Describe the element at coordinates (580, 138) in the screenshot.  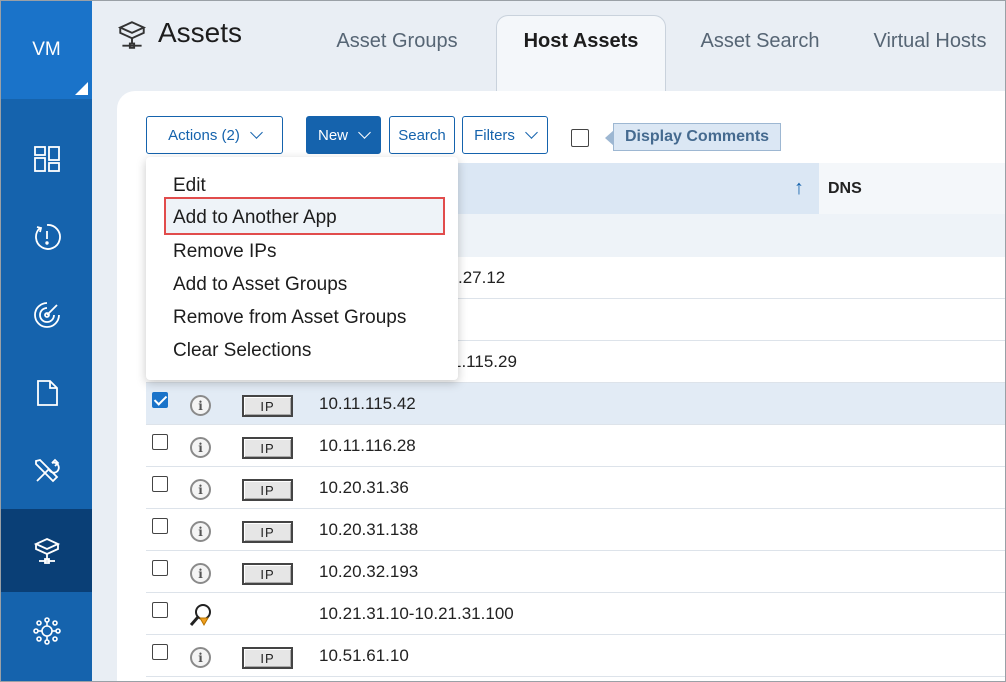
I see `display-comments-checkbox` at that location.